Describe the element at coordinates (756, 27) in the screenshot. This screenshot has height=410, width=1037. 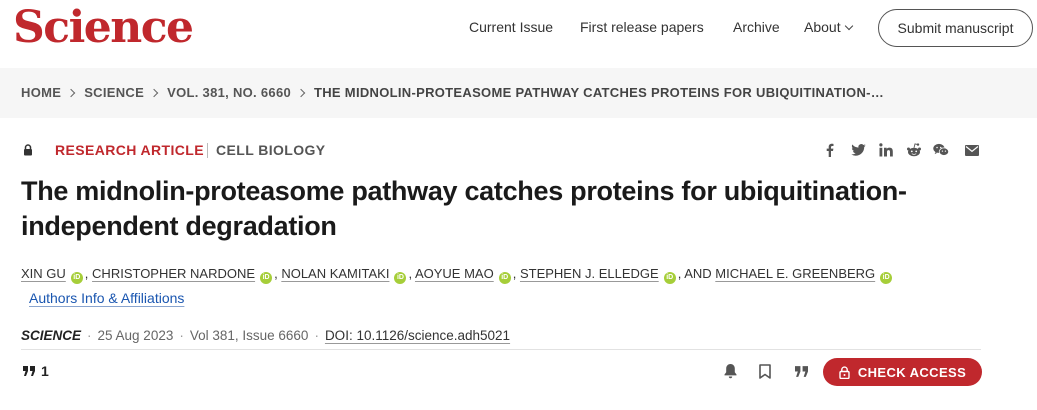
I see `nav-archive: Archive` at that location.